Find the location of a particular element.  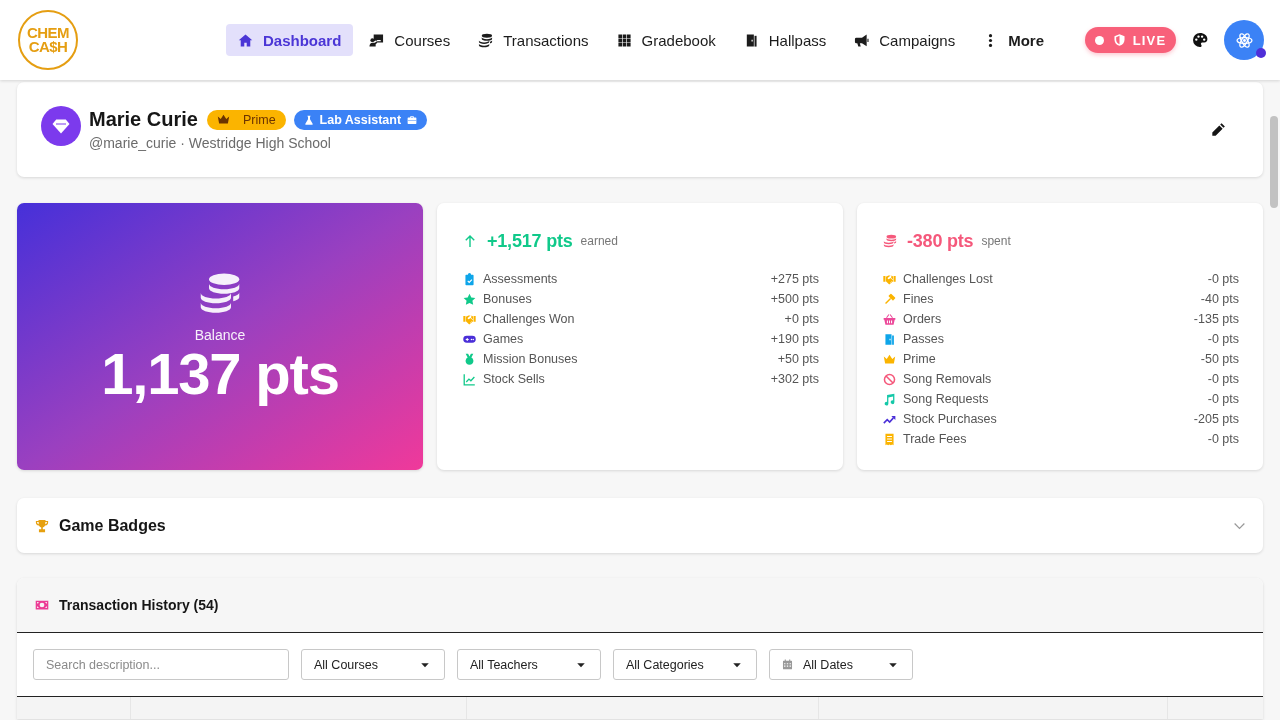

points-value: -40 pts is located at coordinates (1219, 299).